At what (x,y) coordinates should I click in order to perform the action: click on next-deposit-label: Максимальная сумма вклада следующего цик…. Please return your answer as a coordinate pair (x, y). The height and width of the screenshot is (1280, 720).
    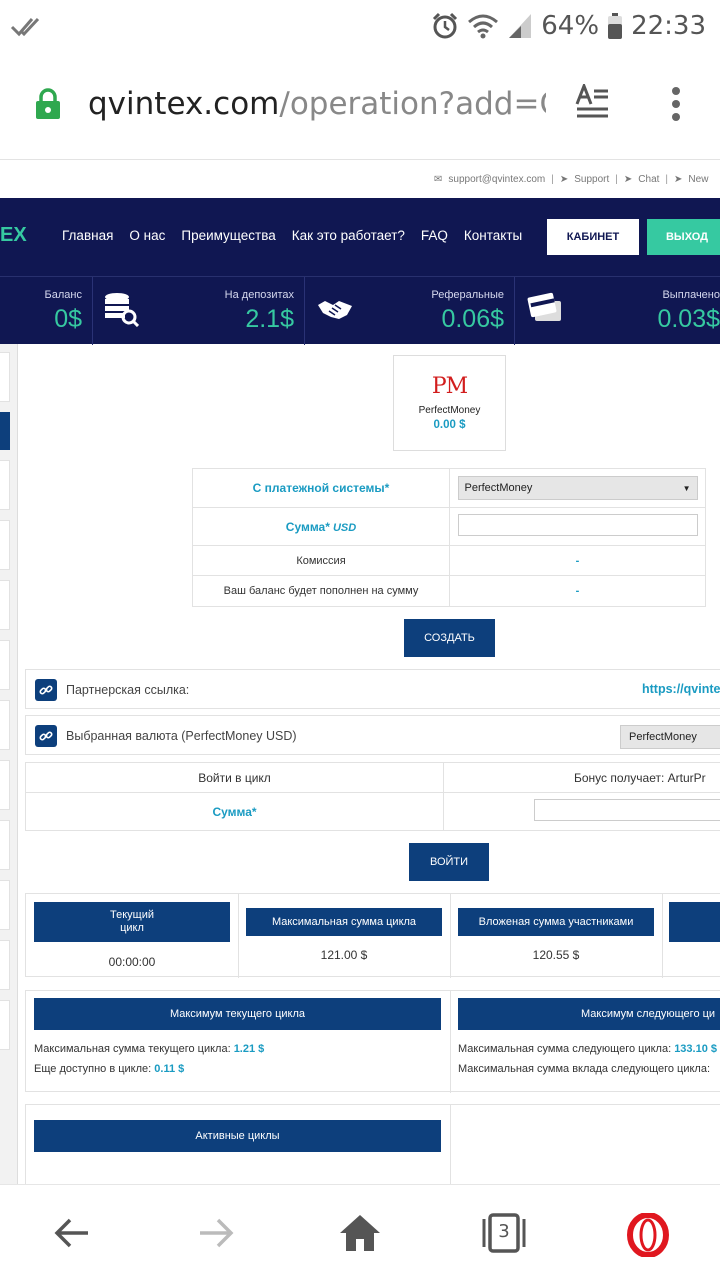
    Looking at the image, I should click on (584, 1069).